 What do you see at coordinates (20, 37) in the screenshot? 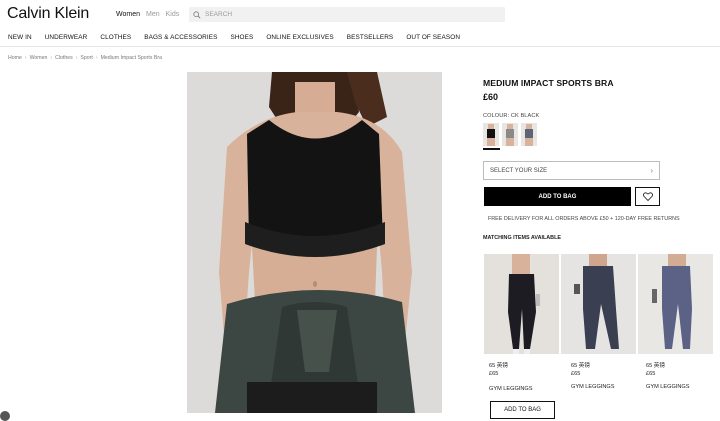
I see `nav-new-in: NEW IN` at bounding box center [20, 37].